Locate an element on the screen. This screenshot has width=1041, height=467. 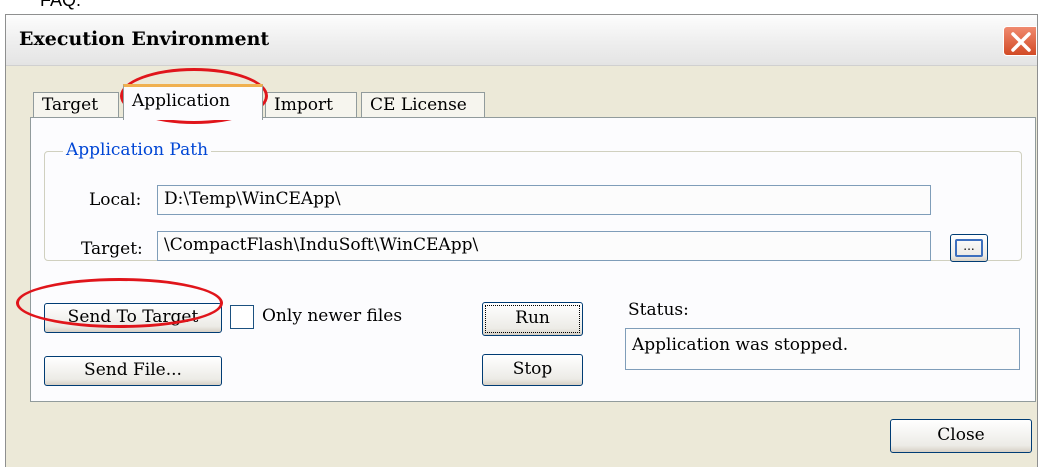
local-label: Local: is located at coordinates (115, 200).